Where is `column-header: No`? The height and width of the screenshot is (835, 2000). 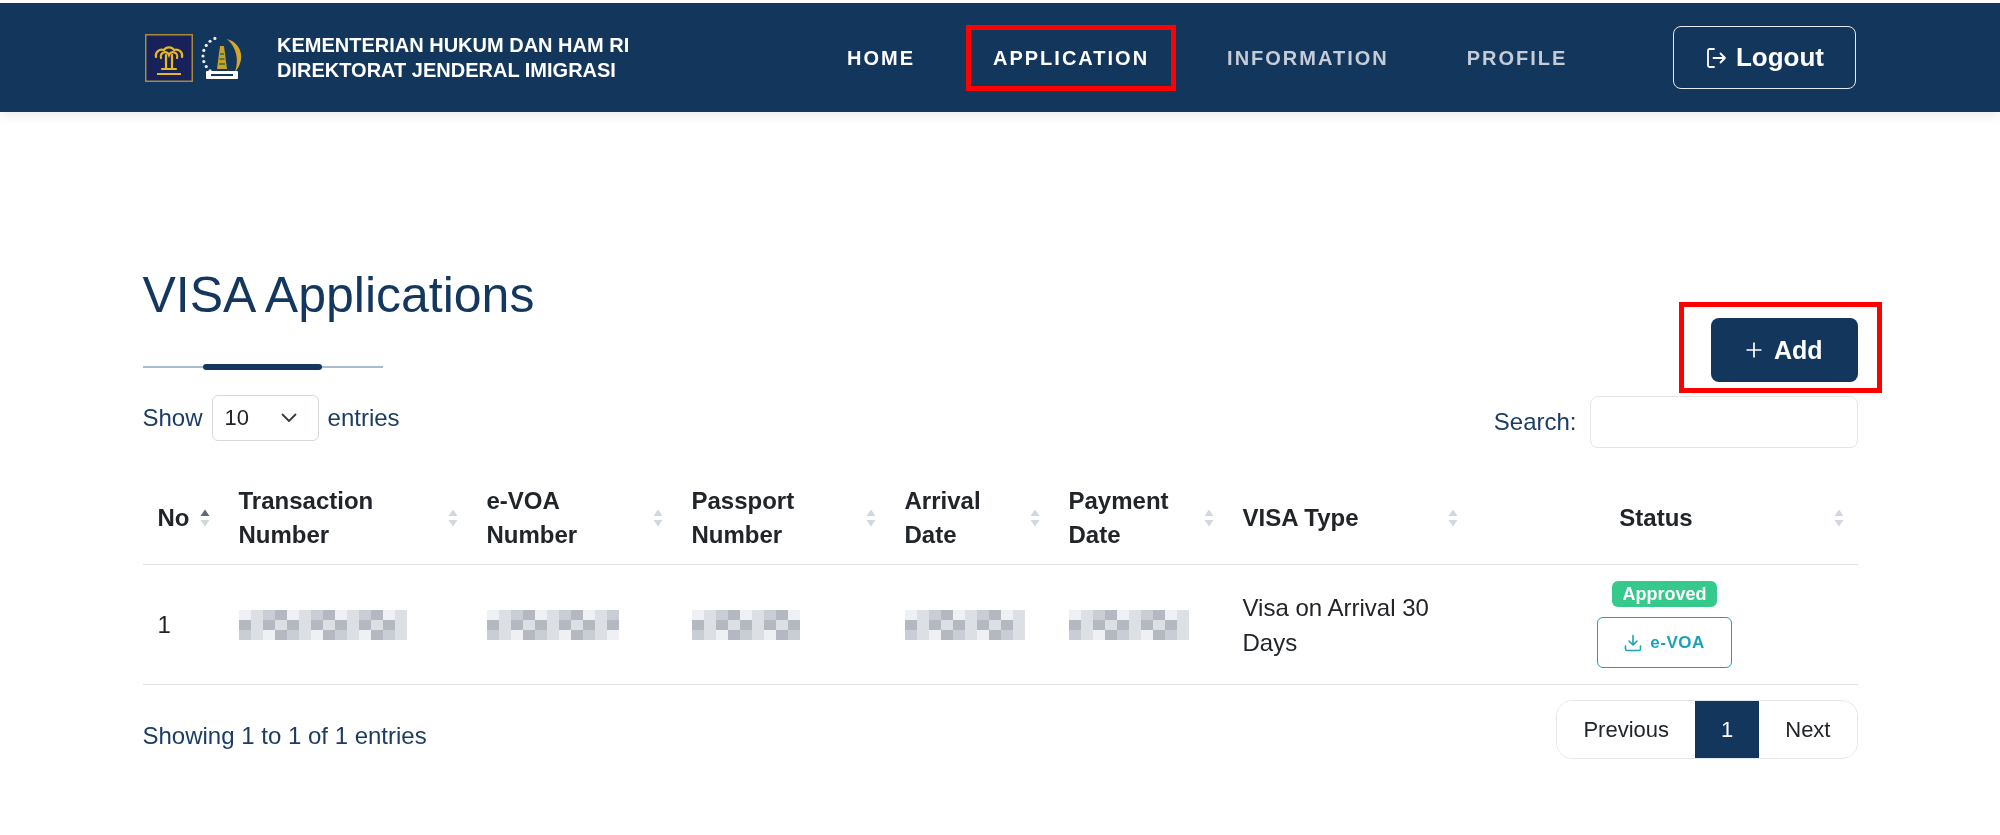
column-header: No is located at coordinates (173, 518).